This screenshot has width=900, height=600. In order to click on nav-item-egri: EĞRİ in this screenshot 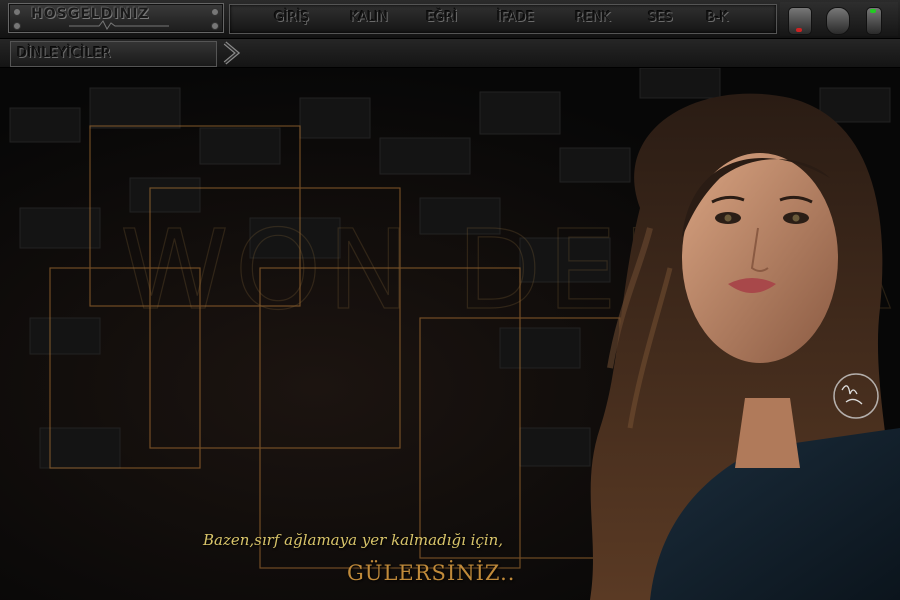, I will do `click(441, 17)`.